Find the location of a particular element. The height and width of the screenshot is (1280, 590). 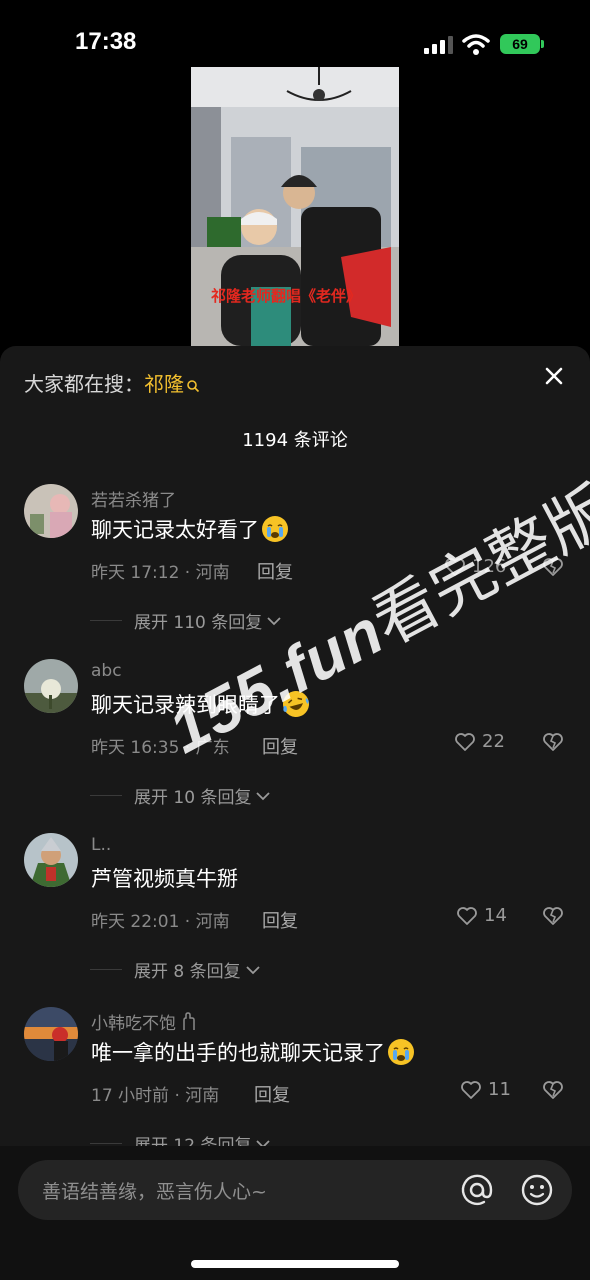

search-prefix: 大家都在搜： is located at coordinates (84, 384).